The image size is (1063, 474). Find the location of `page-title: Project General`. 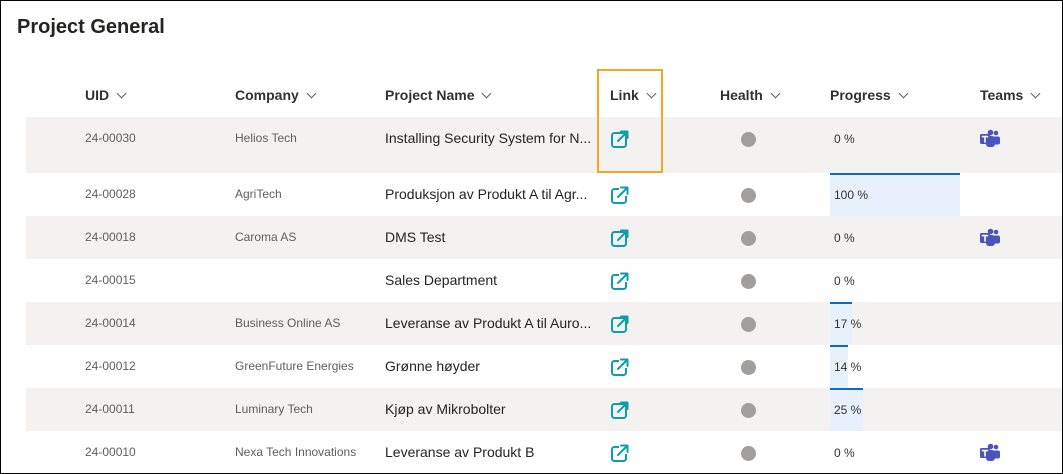

page-title: Project General is located at coordinates (91, 27).